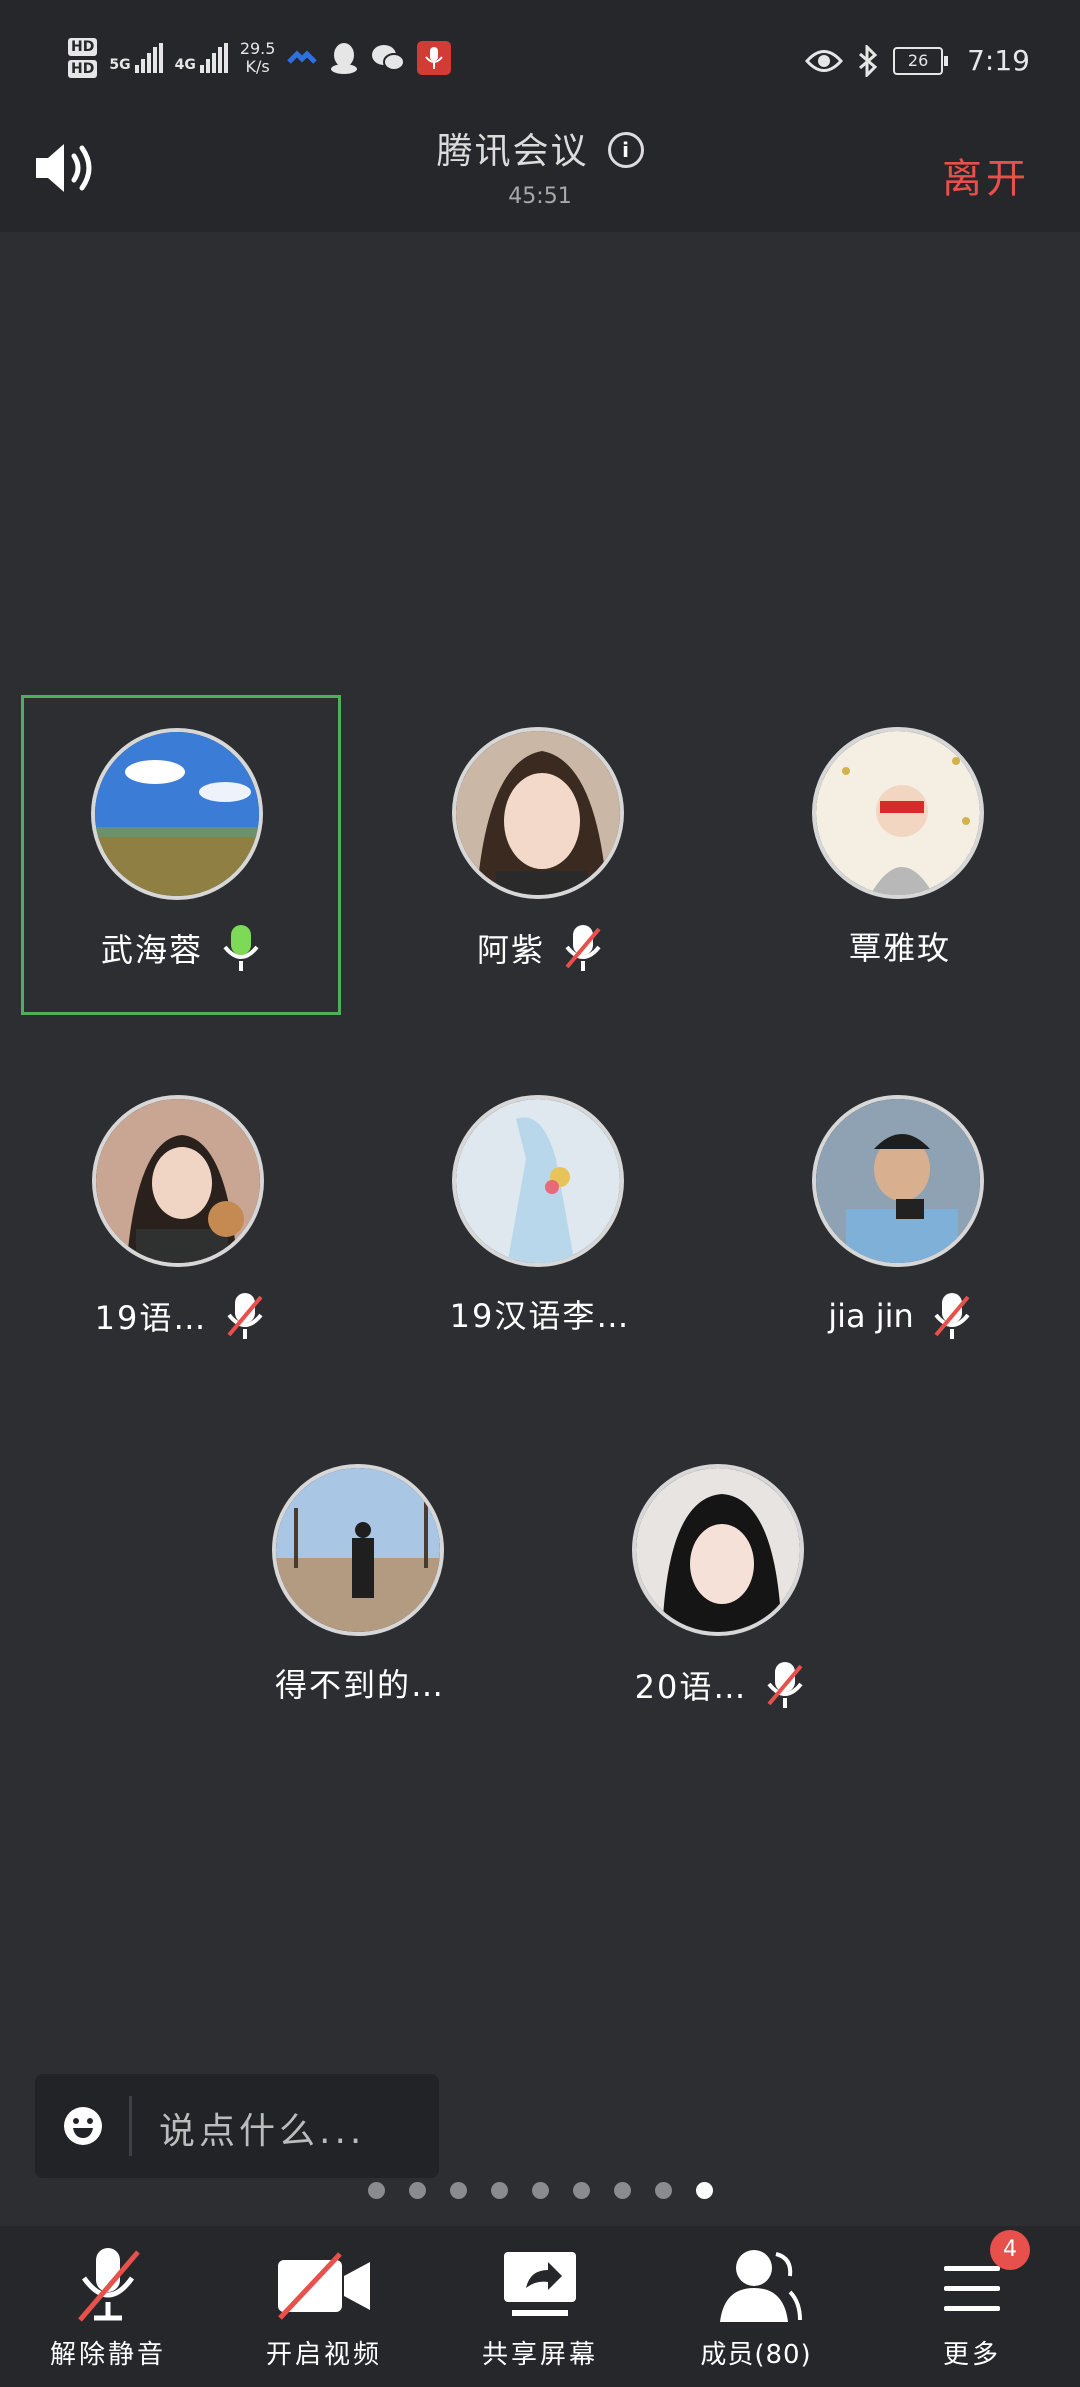 The image size is (1080, 2387). I want to click on signal-4g: 4G, so click(201, 58).